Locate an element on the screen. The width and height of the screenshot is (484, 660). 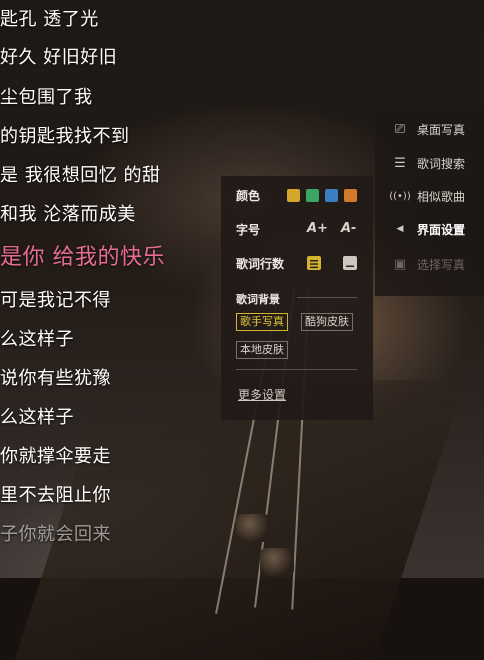
similar-songs-button: ((•)) 相似歌曲 is located at coordinates (429, 196).